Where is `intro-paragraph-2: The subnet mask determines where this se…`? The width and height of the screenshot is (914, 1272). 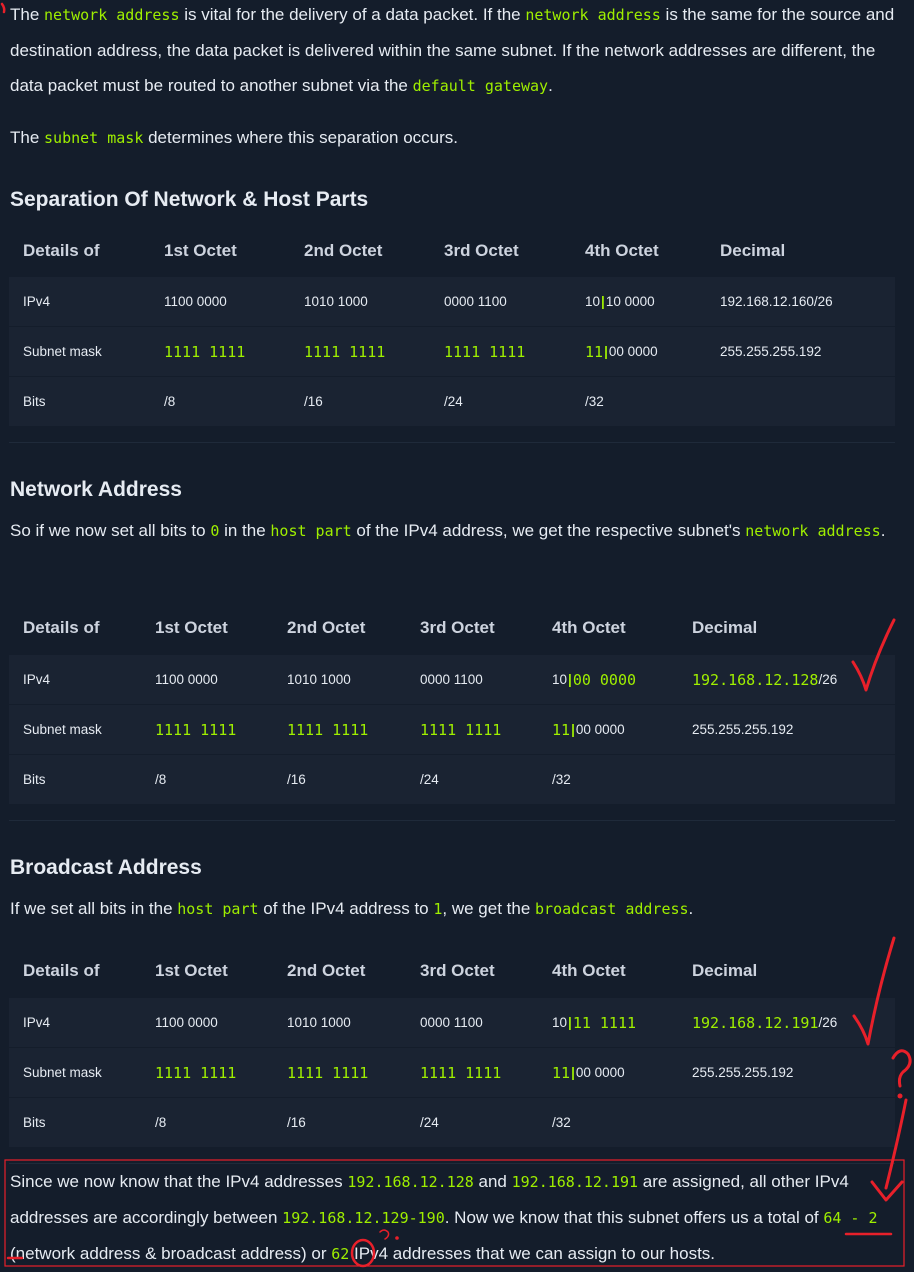
intro-paragraph-2: The subnet mask determines where this se… is located at coordinates (455, 138).